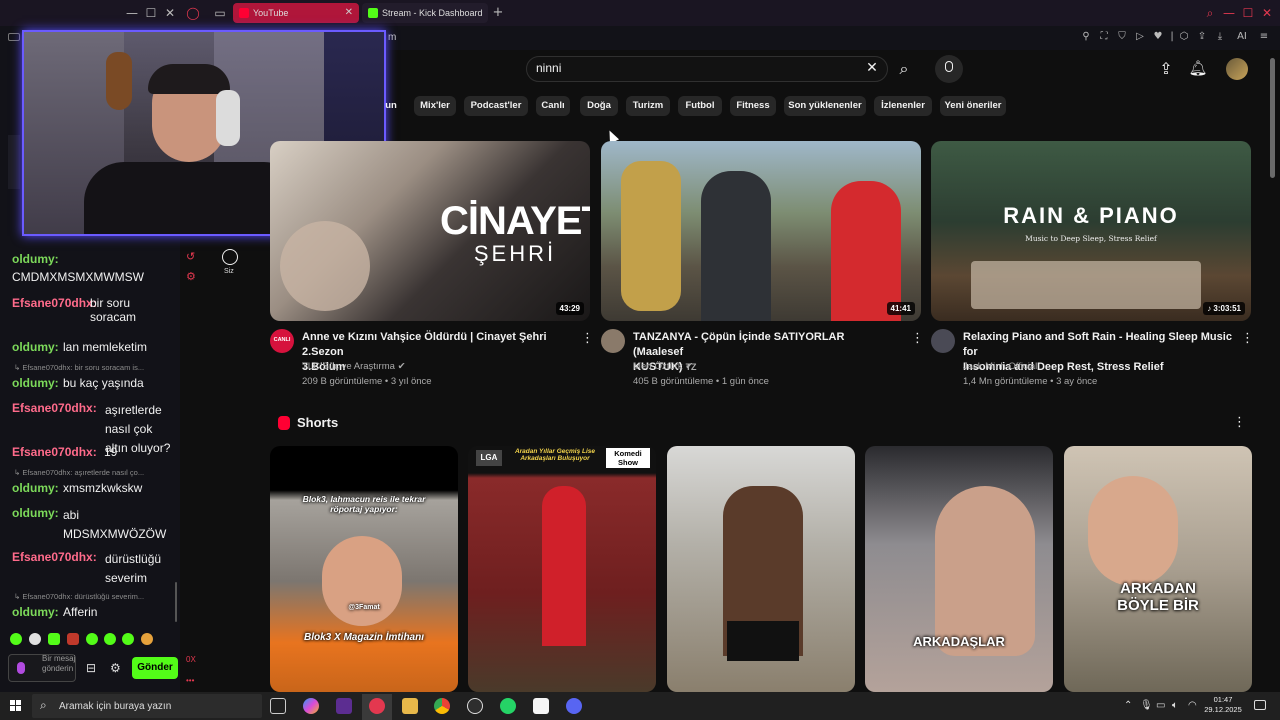  What do you see at coordinates (707, 69) in the screenshot?
I see `search-input` at bounding box center [707, 69].